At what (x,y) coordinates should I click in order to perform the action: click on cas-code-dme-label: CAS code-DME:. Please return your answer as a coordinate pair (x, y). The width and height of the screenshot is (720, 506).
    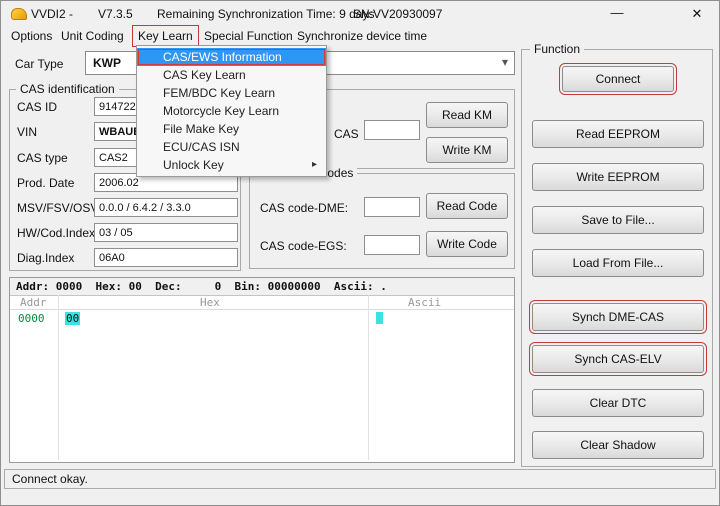
    Looking at the image, I should click on (304, 208).